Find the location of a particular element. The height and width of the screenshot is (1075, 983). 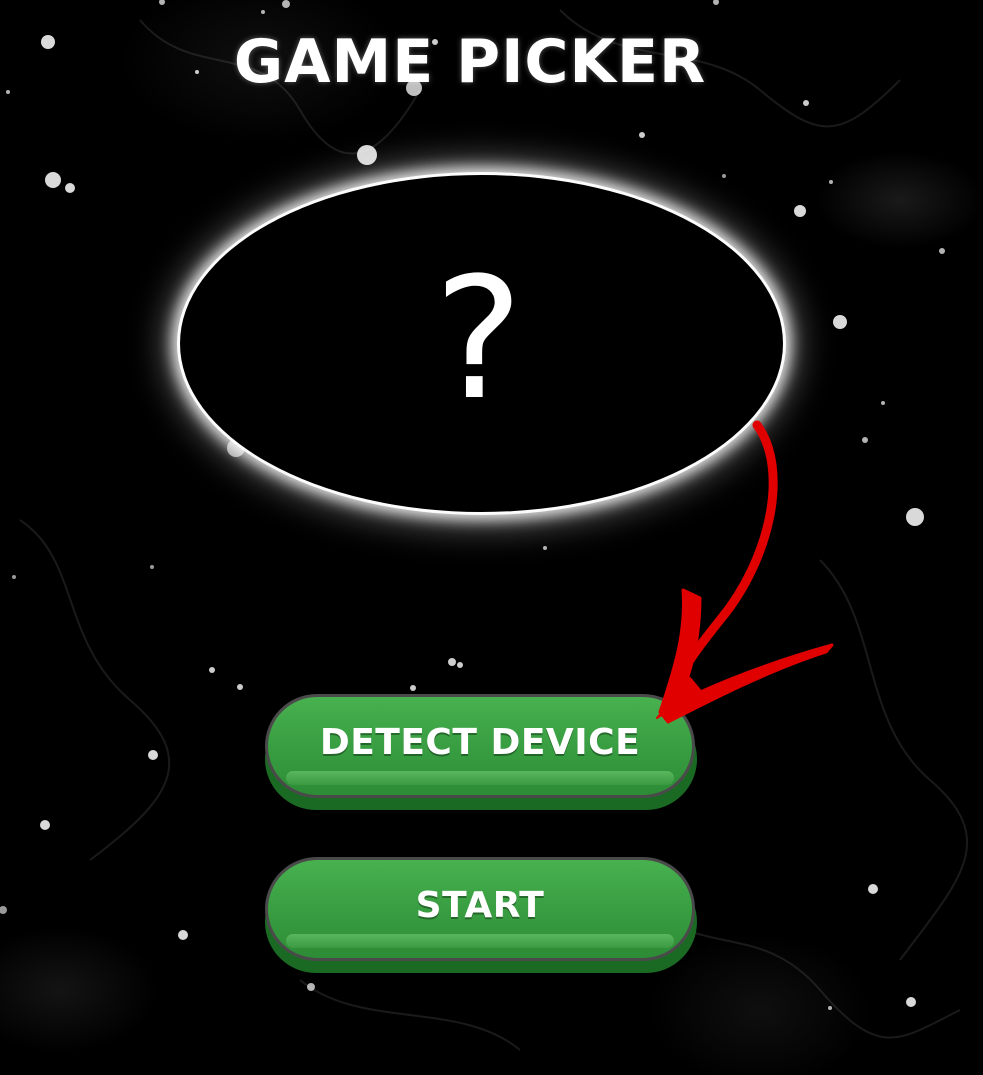

question-mark-icon: ? is located at coordinates (478, 338).